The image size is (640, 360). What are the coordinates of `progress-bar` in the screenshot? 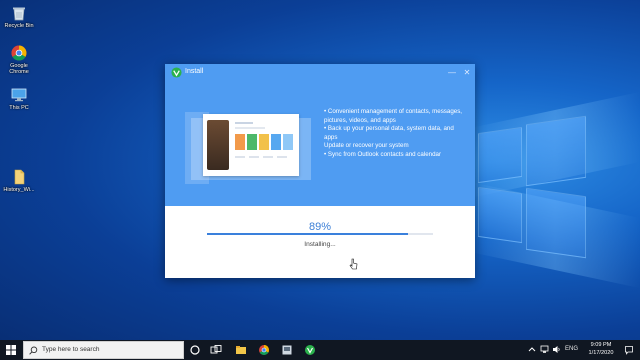 It's located at (320, 234).